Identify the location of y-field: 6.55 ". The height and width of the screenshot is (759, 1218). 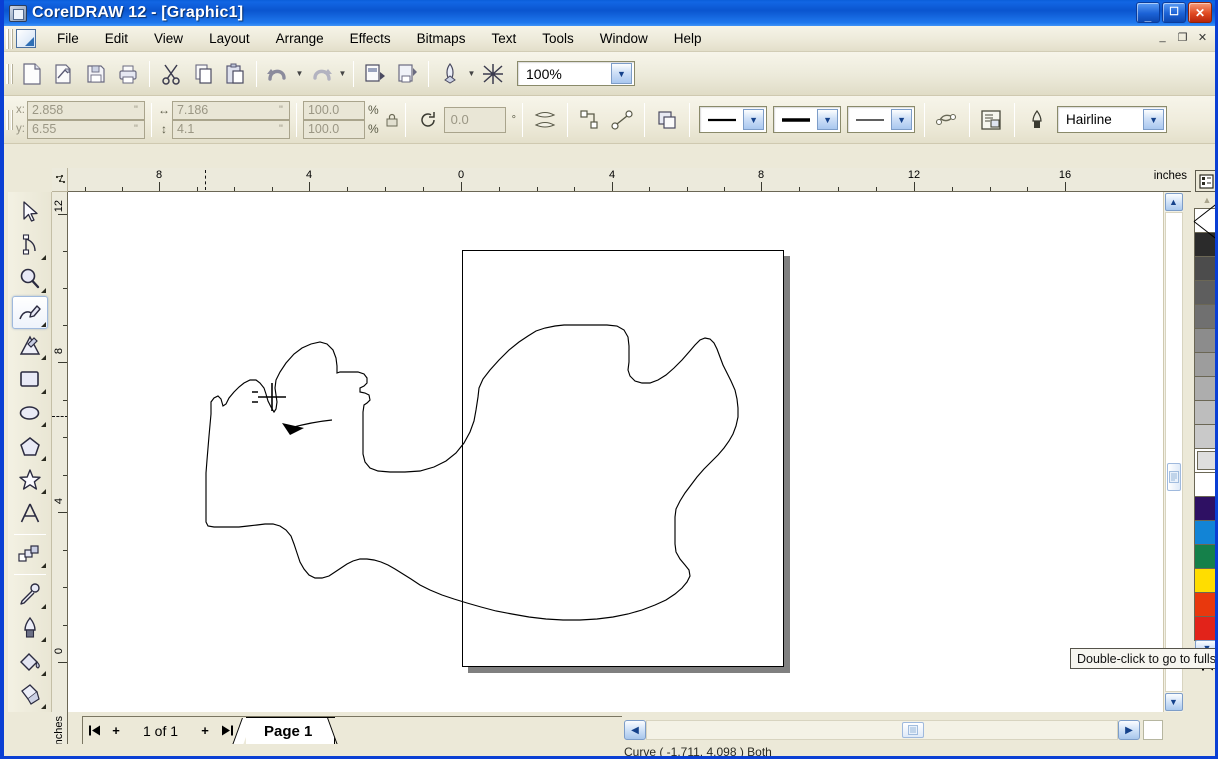
(85, 129).